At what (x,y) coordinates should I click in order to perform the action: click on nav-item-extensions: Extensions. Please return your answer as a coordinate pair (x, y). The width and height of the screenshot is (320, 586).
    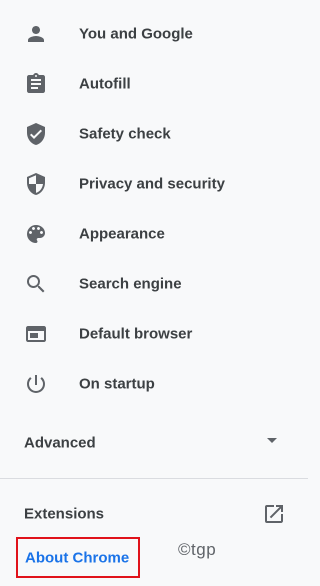
    Looking at the image, I should click on (154, 514).